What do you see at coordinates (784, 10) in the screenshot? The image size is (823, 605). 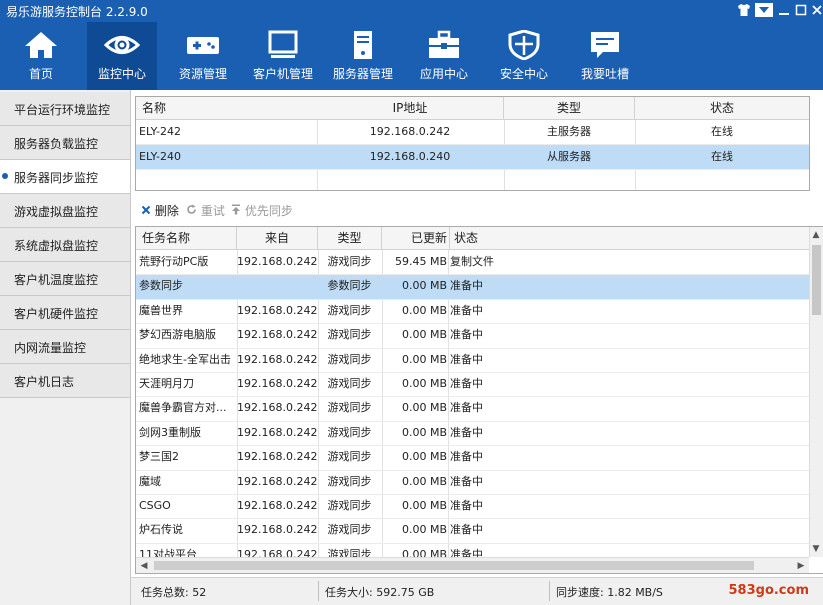 I see `minimize-icon` at bounding box center [784, 10].